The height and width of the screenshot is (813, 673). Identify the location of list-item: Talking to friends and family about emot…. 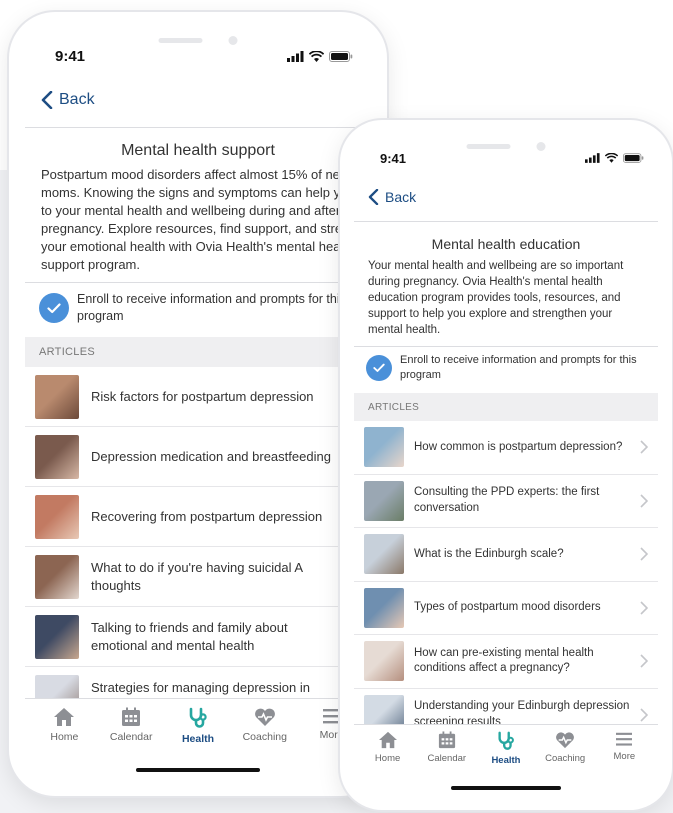
(198, 637).